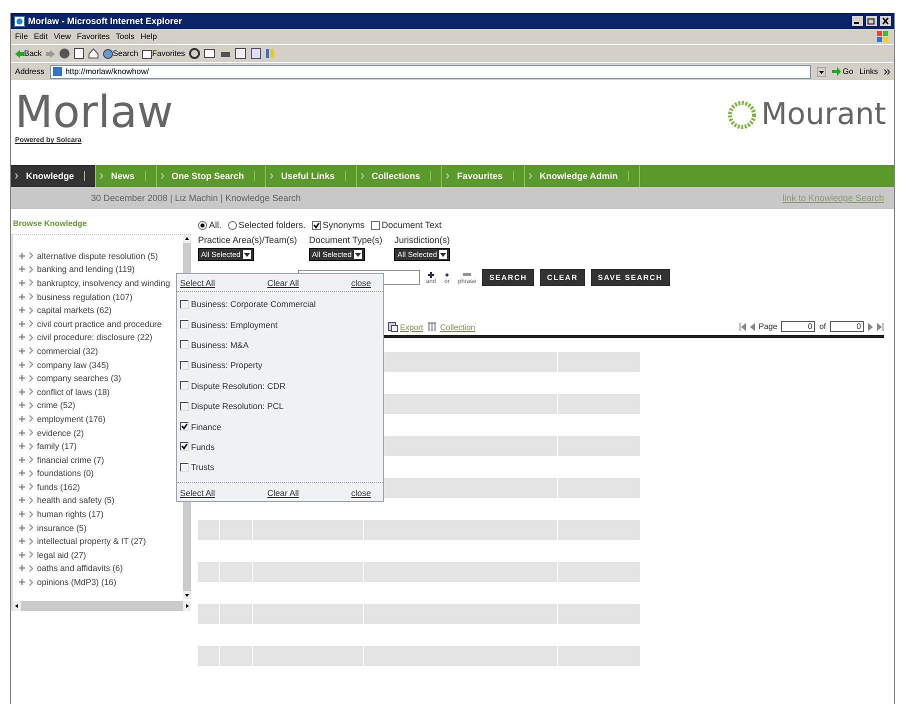 The height and width of the screenshot is (704, 905). Describe the element at coordinates (871, 21) in the screenshot. I see `restore-icon` at that location.